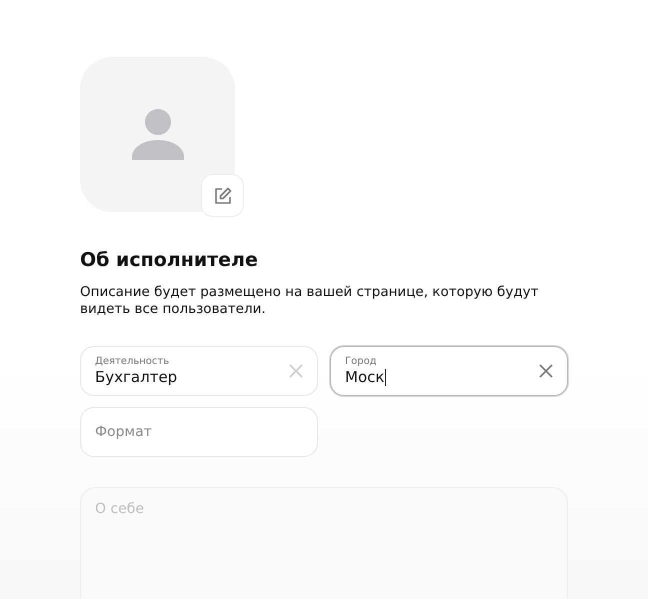  I want to click on section-title: Об исполнителе, so click(169, 260).